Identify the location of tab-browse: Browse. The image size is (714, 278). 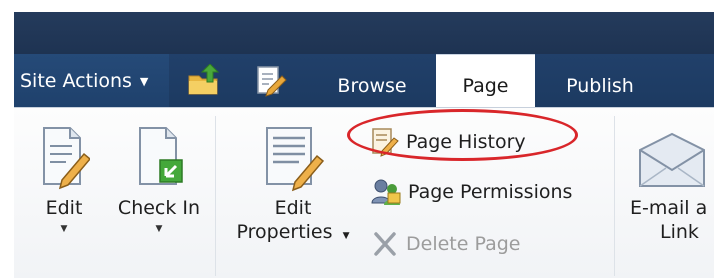
(372, 80).